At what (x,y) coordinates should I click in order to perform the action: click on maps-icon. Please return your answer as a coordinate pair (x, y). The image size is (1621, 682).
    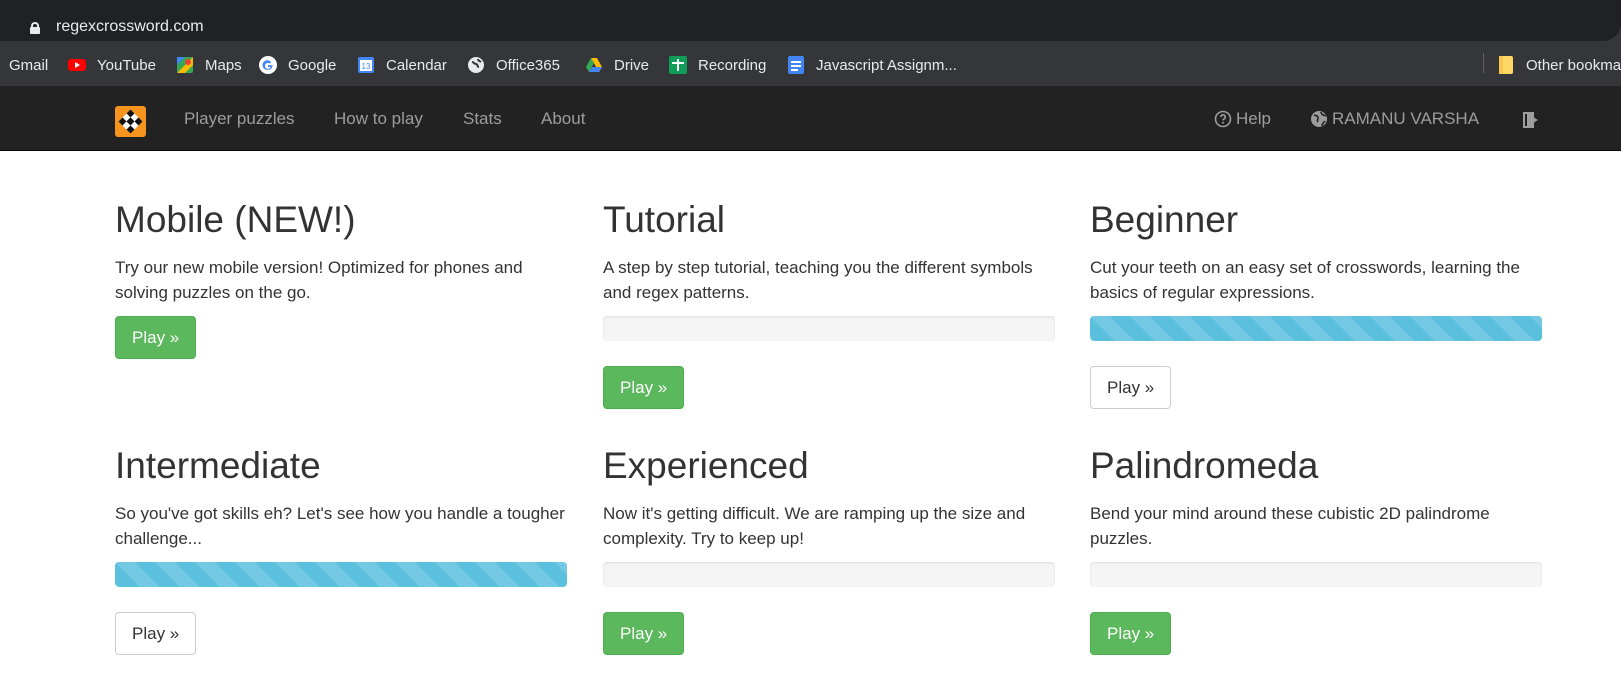
    Looking at the image, I should click on (185, 65).